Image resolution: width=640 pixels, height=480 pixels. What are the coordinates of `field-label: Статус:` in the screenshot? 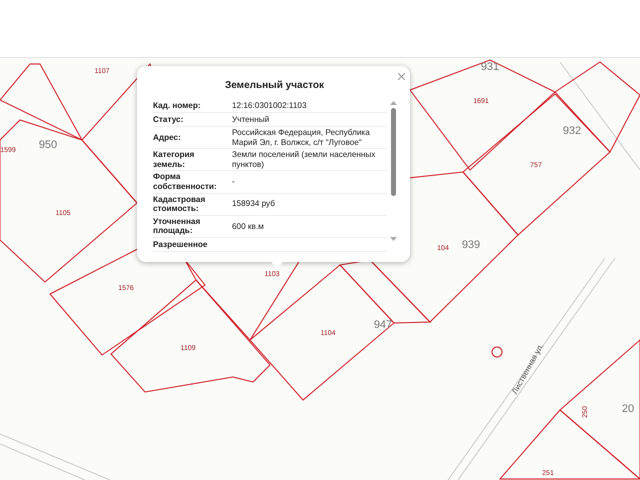 It's located at (168, 119).